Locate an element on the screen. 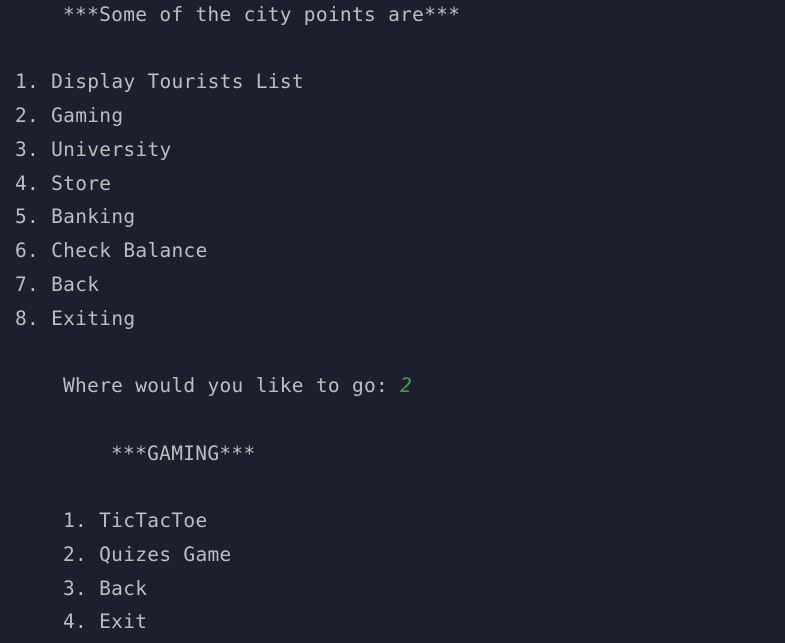 The height and width of the screenshot is (643, 785). menu-item-university: 3. University is located at coordinates (93, 149).